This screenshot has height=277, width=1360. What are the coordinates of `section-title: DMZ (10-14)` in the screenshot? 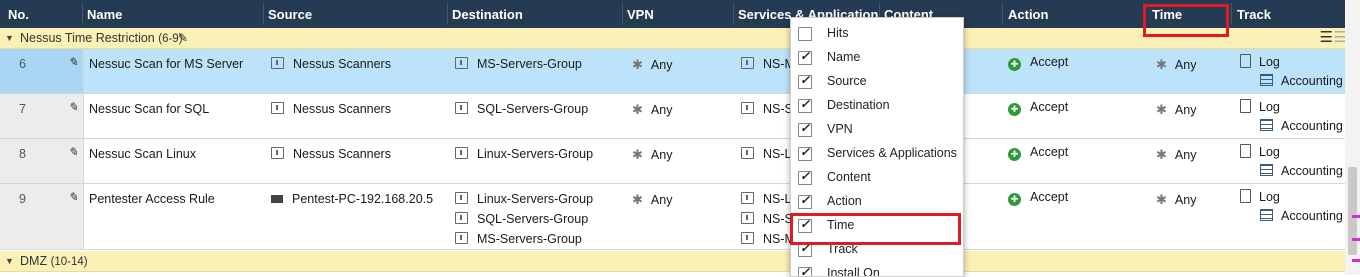 It's located at (54, 261).